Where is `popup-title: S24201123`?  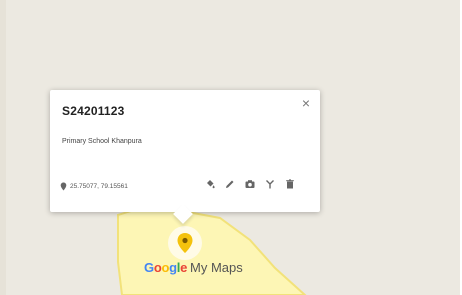 popup-title: S24201123 is located at coordinates (93, 111).